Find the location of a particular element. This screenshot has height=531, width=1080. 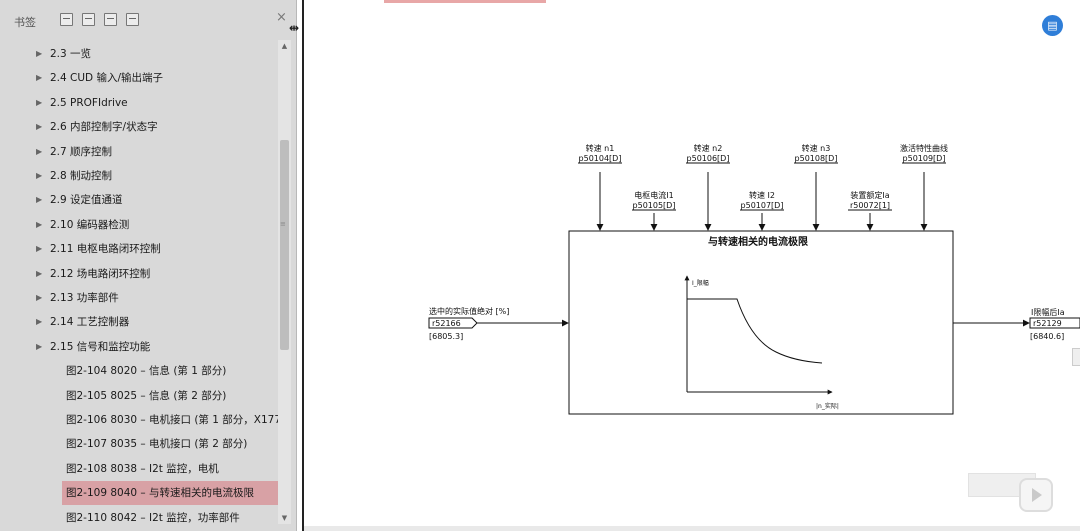

bookmark-label: 2.14 工艺控制器 is located at coordinates (90, 322).